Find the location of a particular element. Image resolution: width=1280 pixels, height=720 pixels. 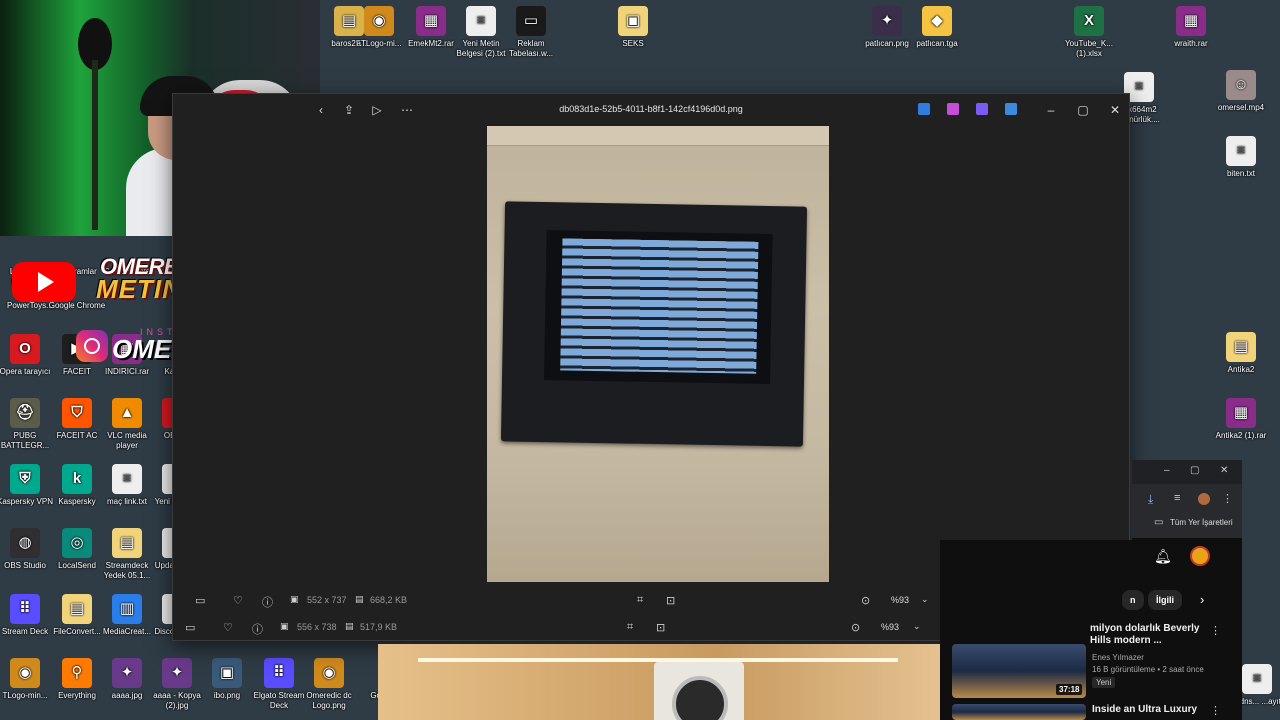

favorite-icon-2: ♡ is located at coordinates (228, 627).